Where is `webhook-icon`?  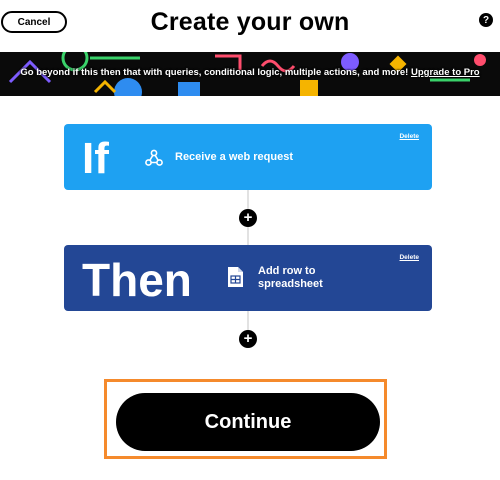
webhook-icon is located at coordinates (154, 157).